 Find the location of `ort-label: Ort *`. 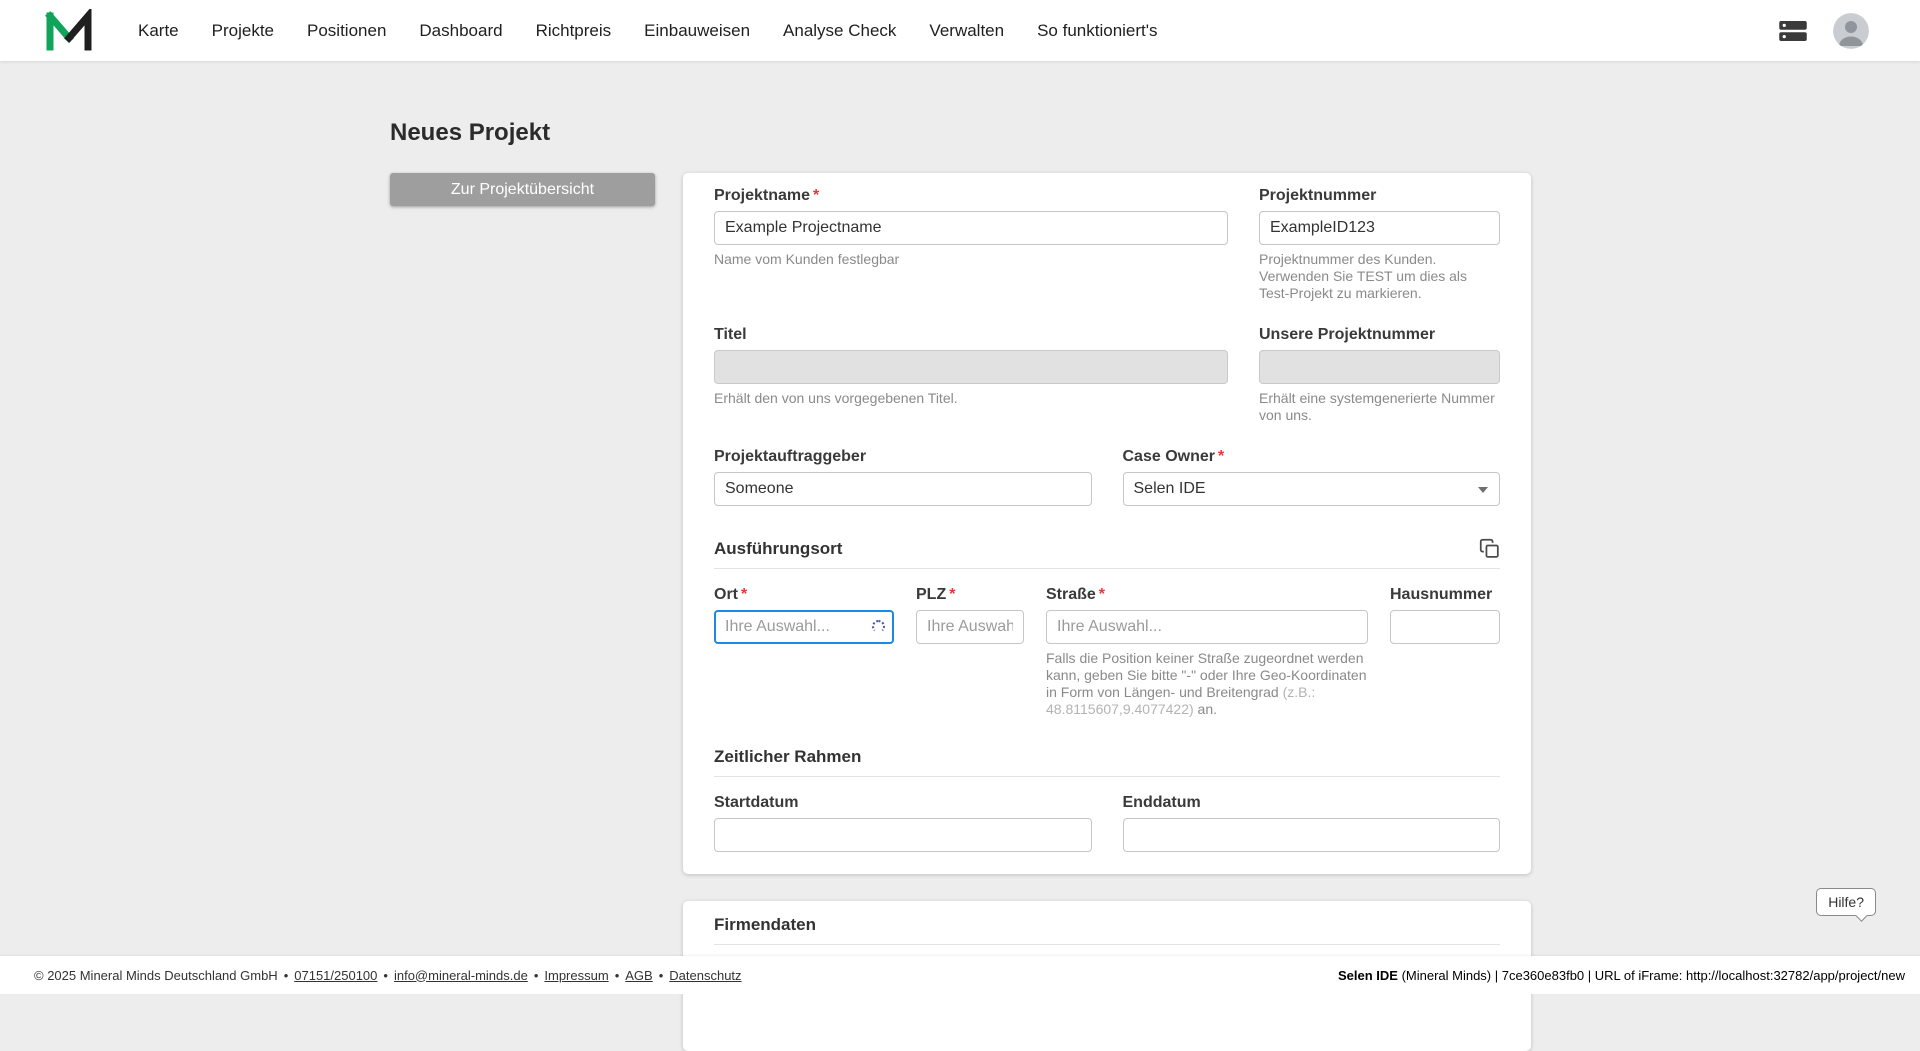

ort-label: Ort * is located at coordinates (804, 595).